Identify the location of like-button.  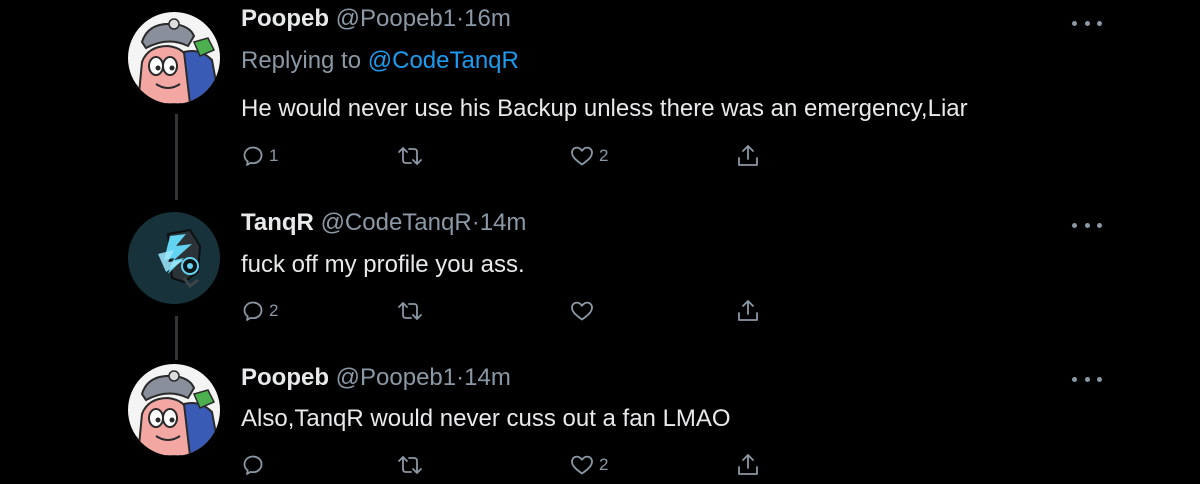
(584, 311).